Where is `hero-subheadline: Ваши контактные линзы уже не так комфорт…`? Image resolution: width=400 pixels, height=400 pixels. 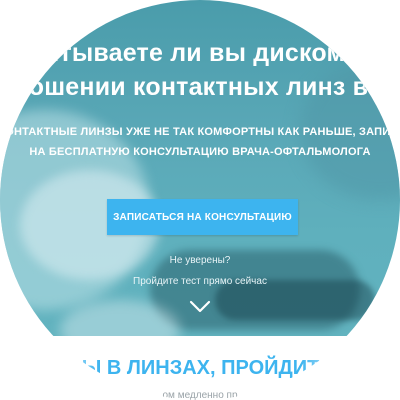
hero-subheadline: Ваши контактные линзы уже не так комфорт… is located at coordinates (200, 132).